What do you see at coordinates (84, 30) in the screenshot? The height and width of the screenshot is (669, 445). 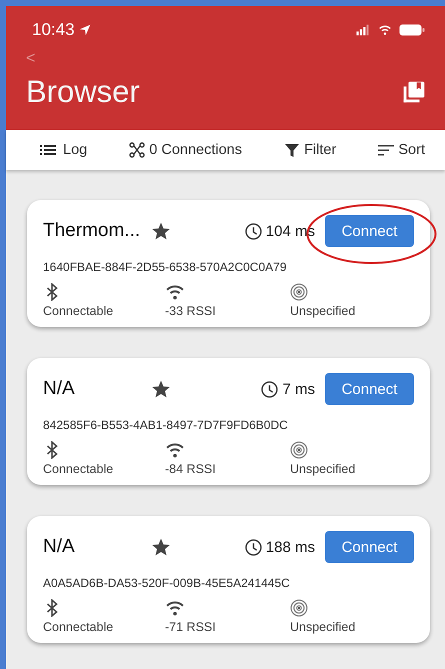 I see `location-arrow-icon` at bounding box center [84, 30].